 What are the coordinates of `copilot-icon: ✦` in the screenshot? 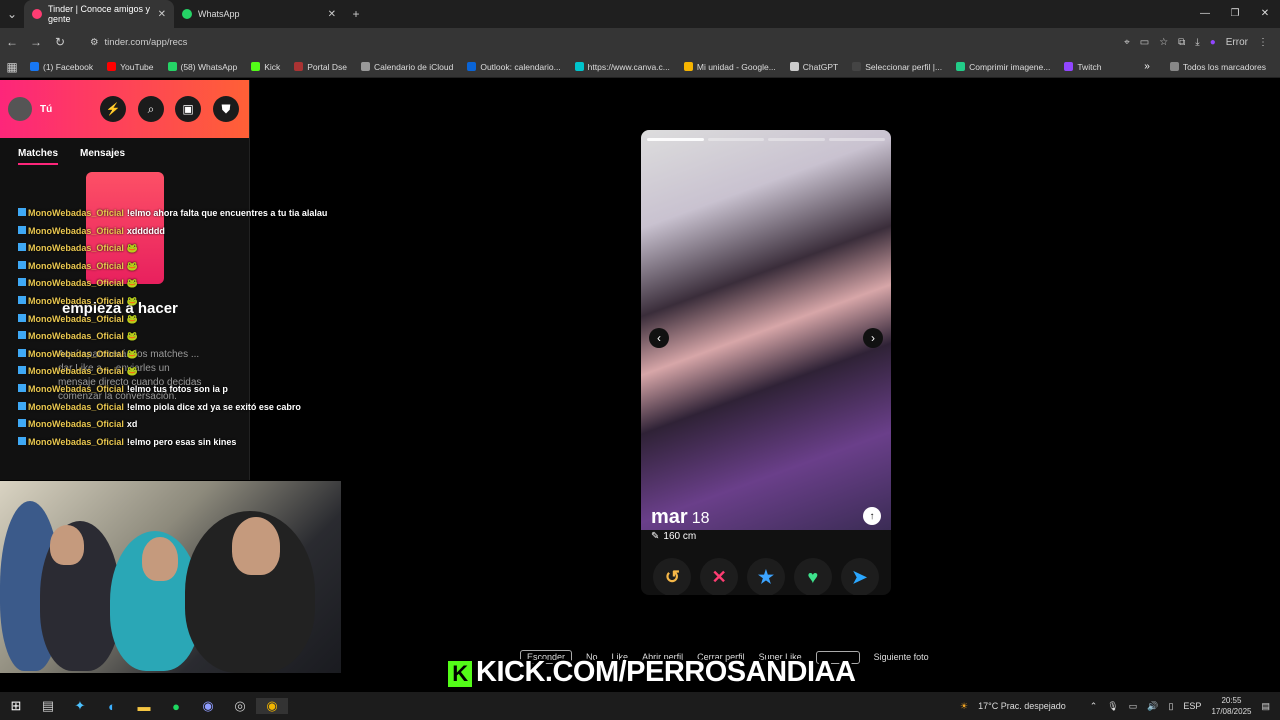 It's located at (80, 706).